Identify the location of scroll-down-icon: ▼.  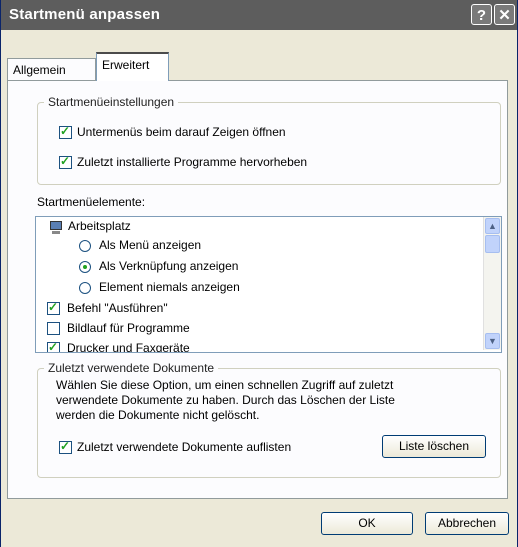
(492, 341).